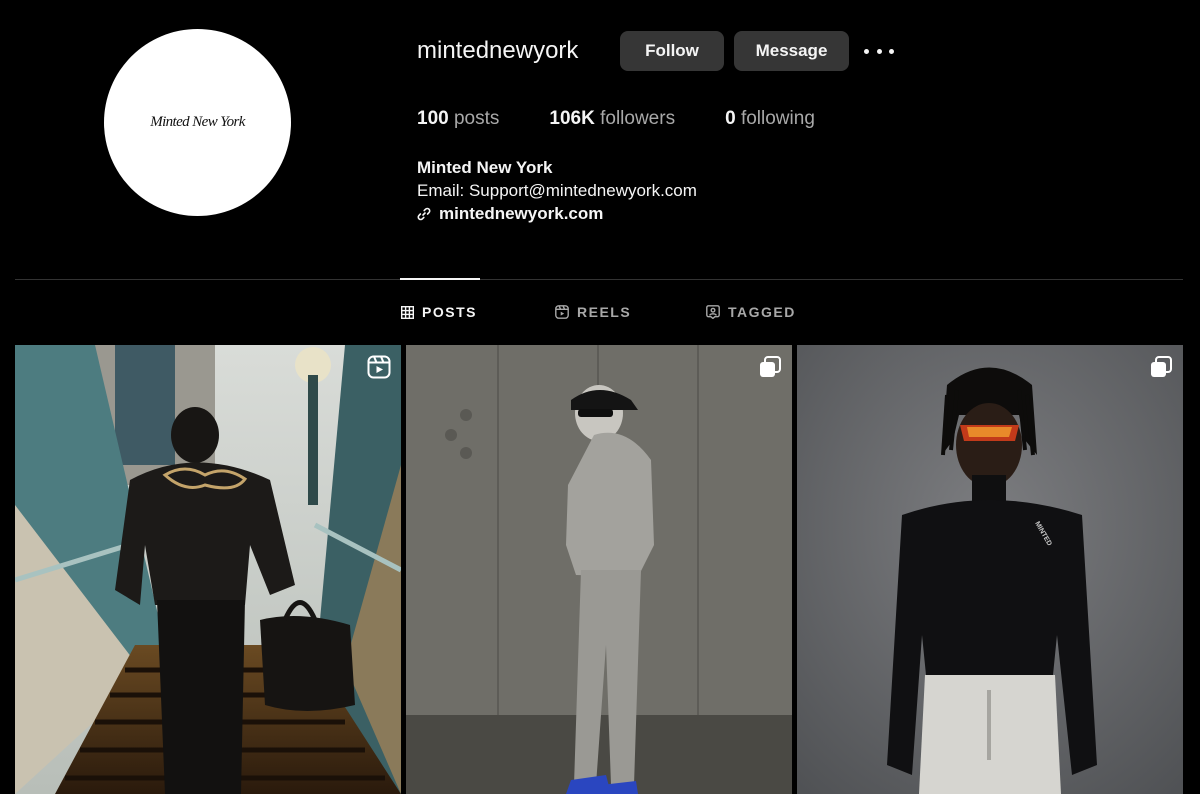 The height and width of the screenshot is (794, 1200). Describe the element at coordinates (599, 279) in the screenshot. I see `tabs-divider` at that location.